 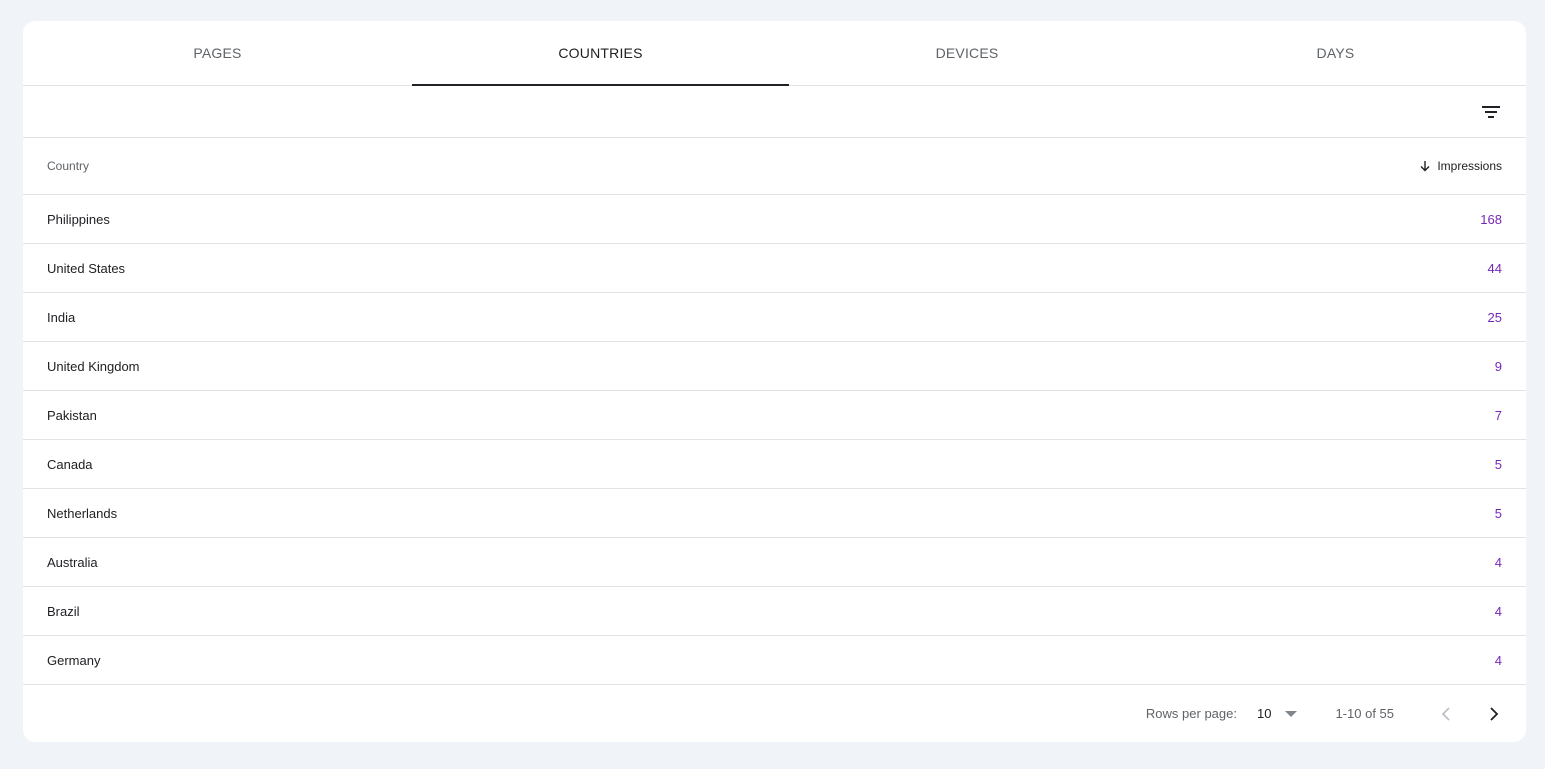 I want to click on page-range: 1-10 of 55, so click(x=1364, y=713).